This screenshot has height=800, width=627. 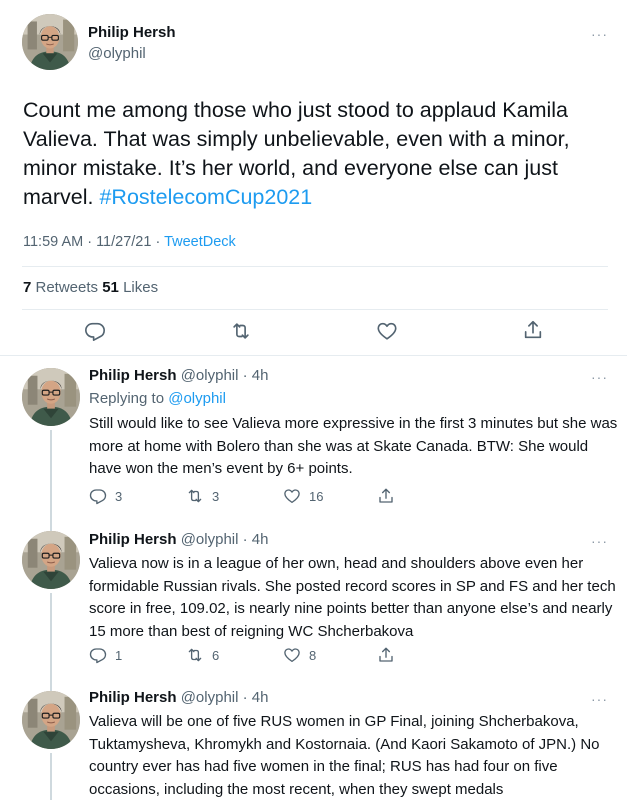 I want to click on retweet-button: 3, so click(x=202, y=496).